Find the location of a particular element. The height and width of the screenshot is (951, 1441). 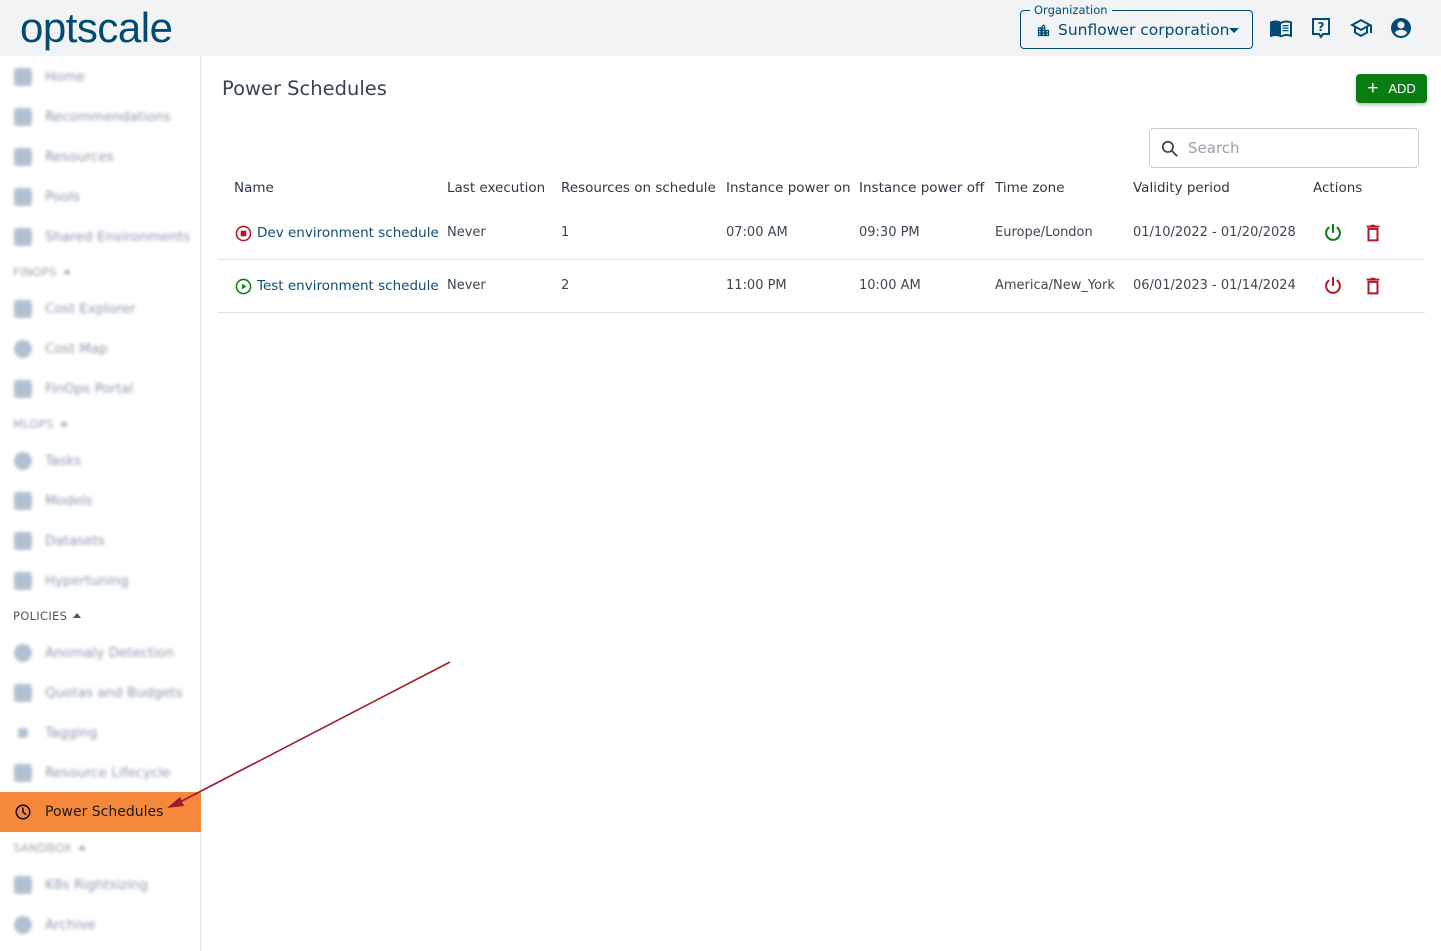

archive-icon is located at coordinates (23, 925).